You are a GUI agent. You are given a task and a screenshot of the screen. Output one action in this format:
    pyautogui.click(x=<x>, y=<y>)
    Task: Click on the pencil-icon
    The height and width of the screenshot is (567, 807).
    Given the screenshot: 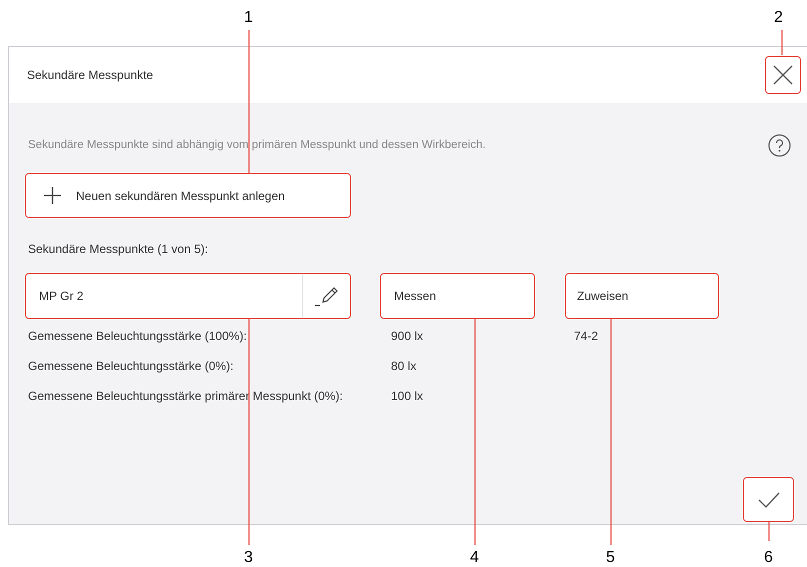 What is the action you would take?
    pyautogui.click(x=326, y=296)
    